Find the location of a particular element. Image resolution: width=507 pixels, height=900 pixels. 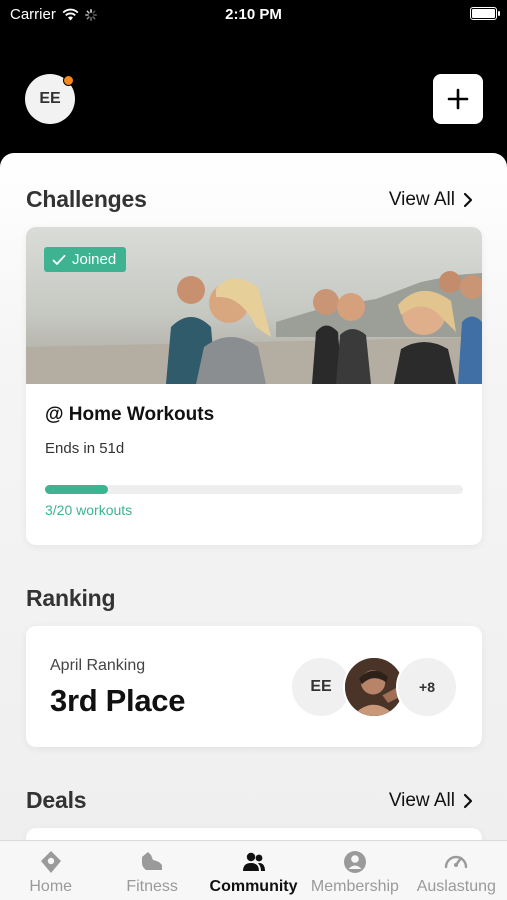

tab-auslastung-label: Auslastung is located at coordinates (456, 886).